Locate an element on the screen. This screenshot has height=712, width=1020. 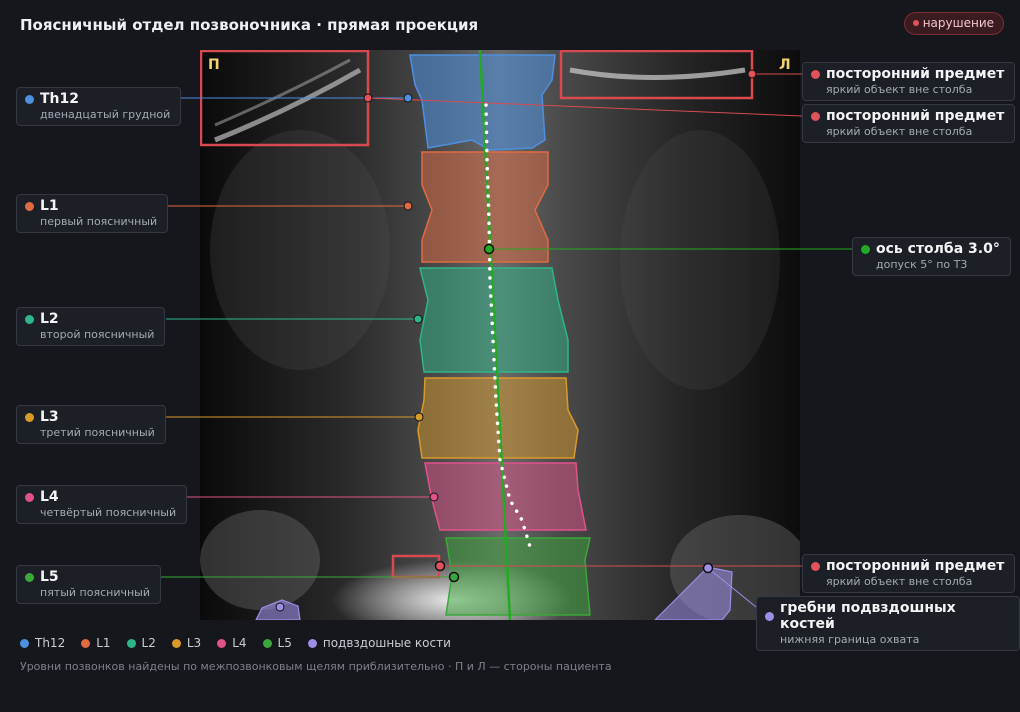
callout-title: ось столба 3.0° is located at coordinates (938, 249).